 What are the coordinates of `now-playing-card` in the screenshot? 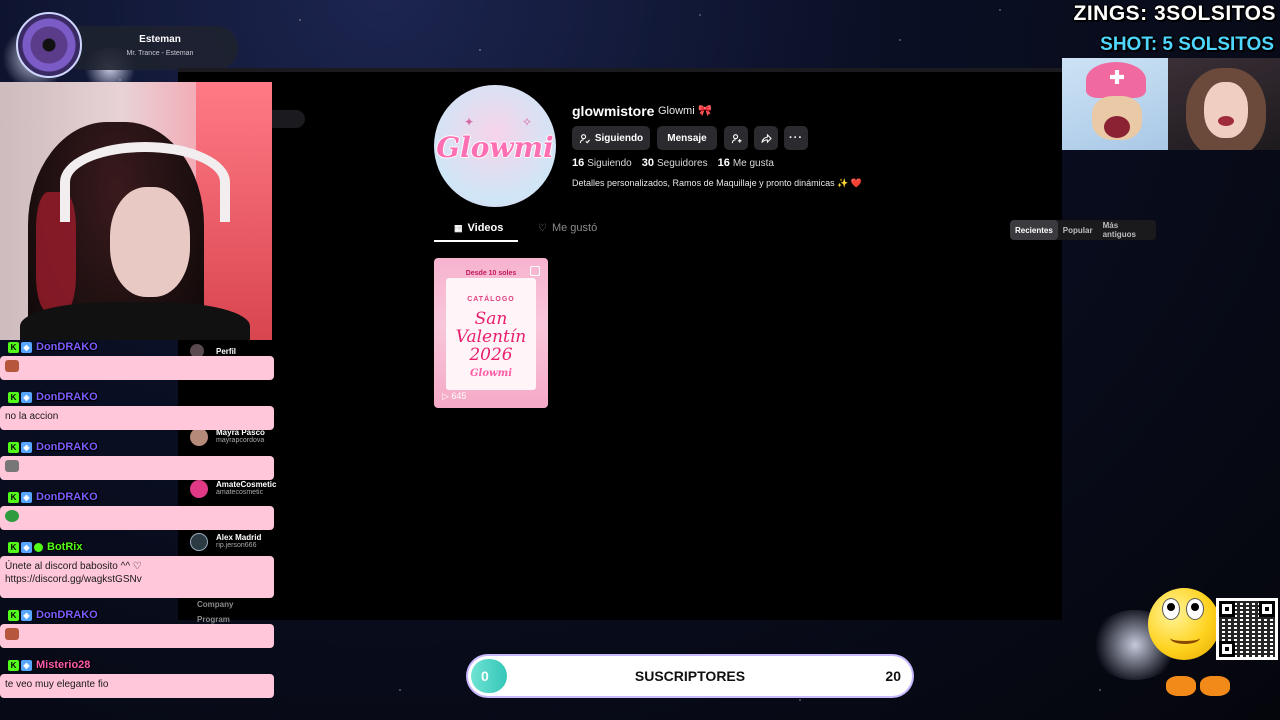 It's located at (149, 48).